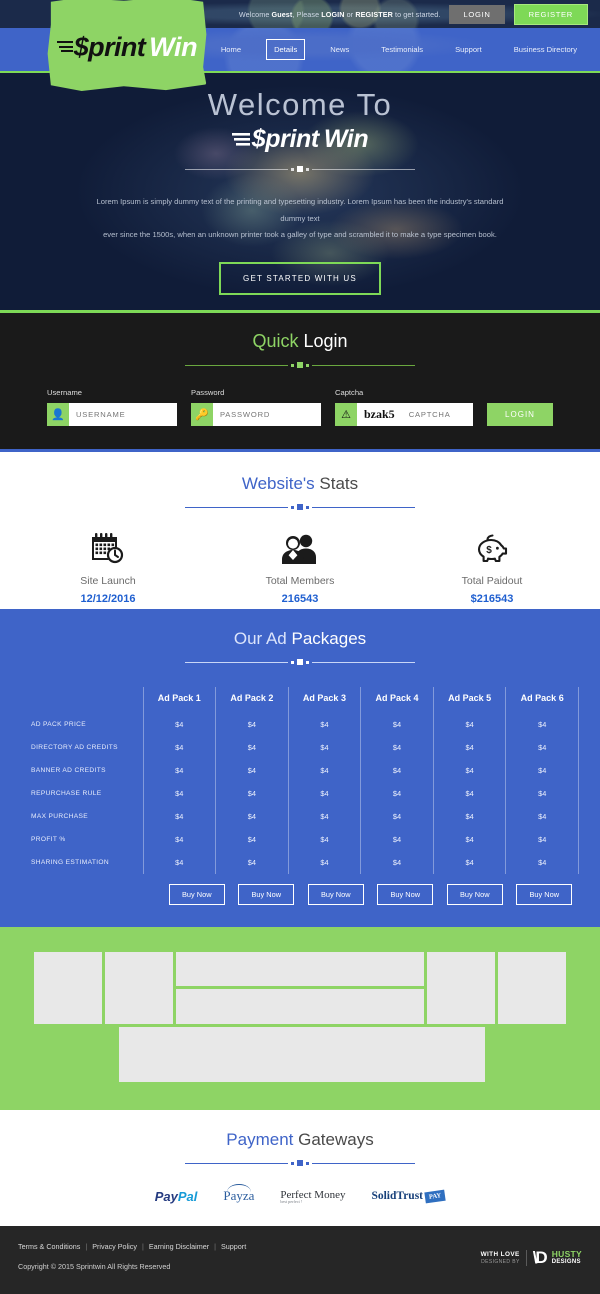 The height and width of the screenshot is (1294, 600). Describe the element at coordinates (520, 414) in the screenshot. I see `quick-login-submit-button: LOGIN` at that location.